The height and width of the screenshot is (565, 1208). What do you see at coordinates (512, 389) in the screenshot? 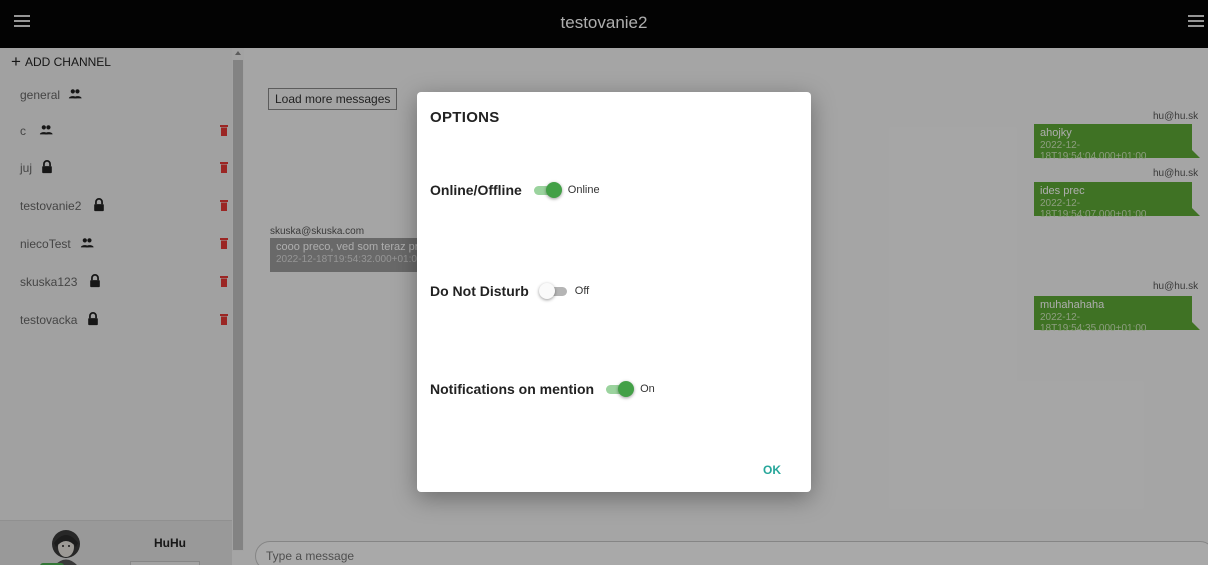
I see `option-label: Notifications on mention` at bounding box center [512, 389].